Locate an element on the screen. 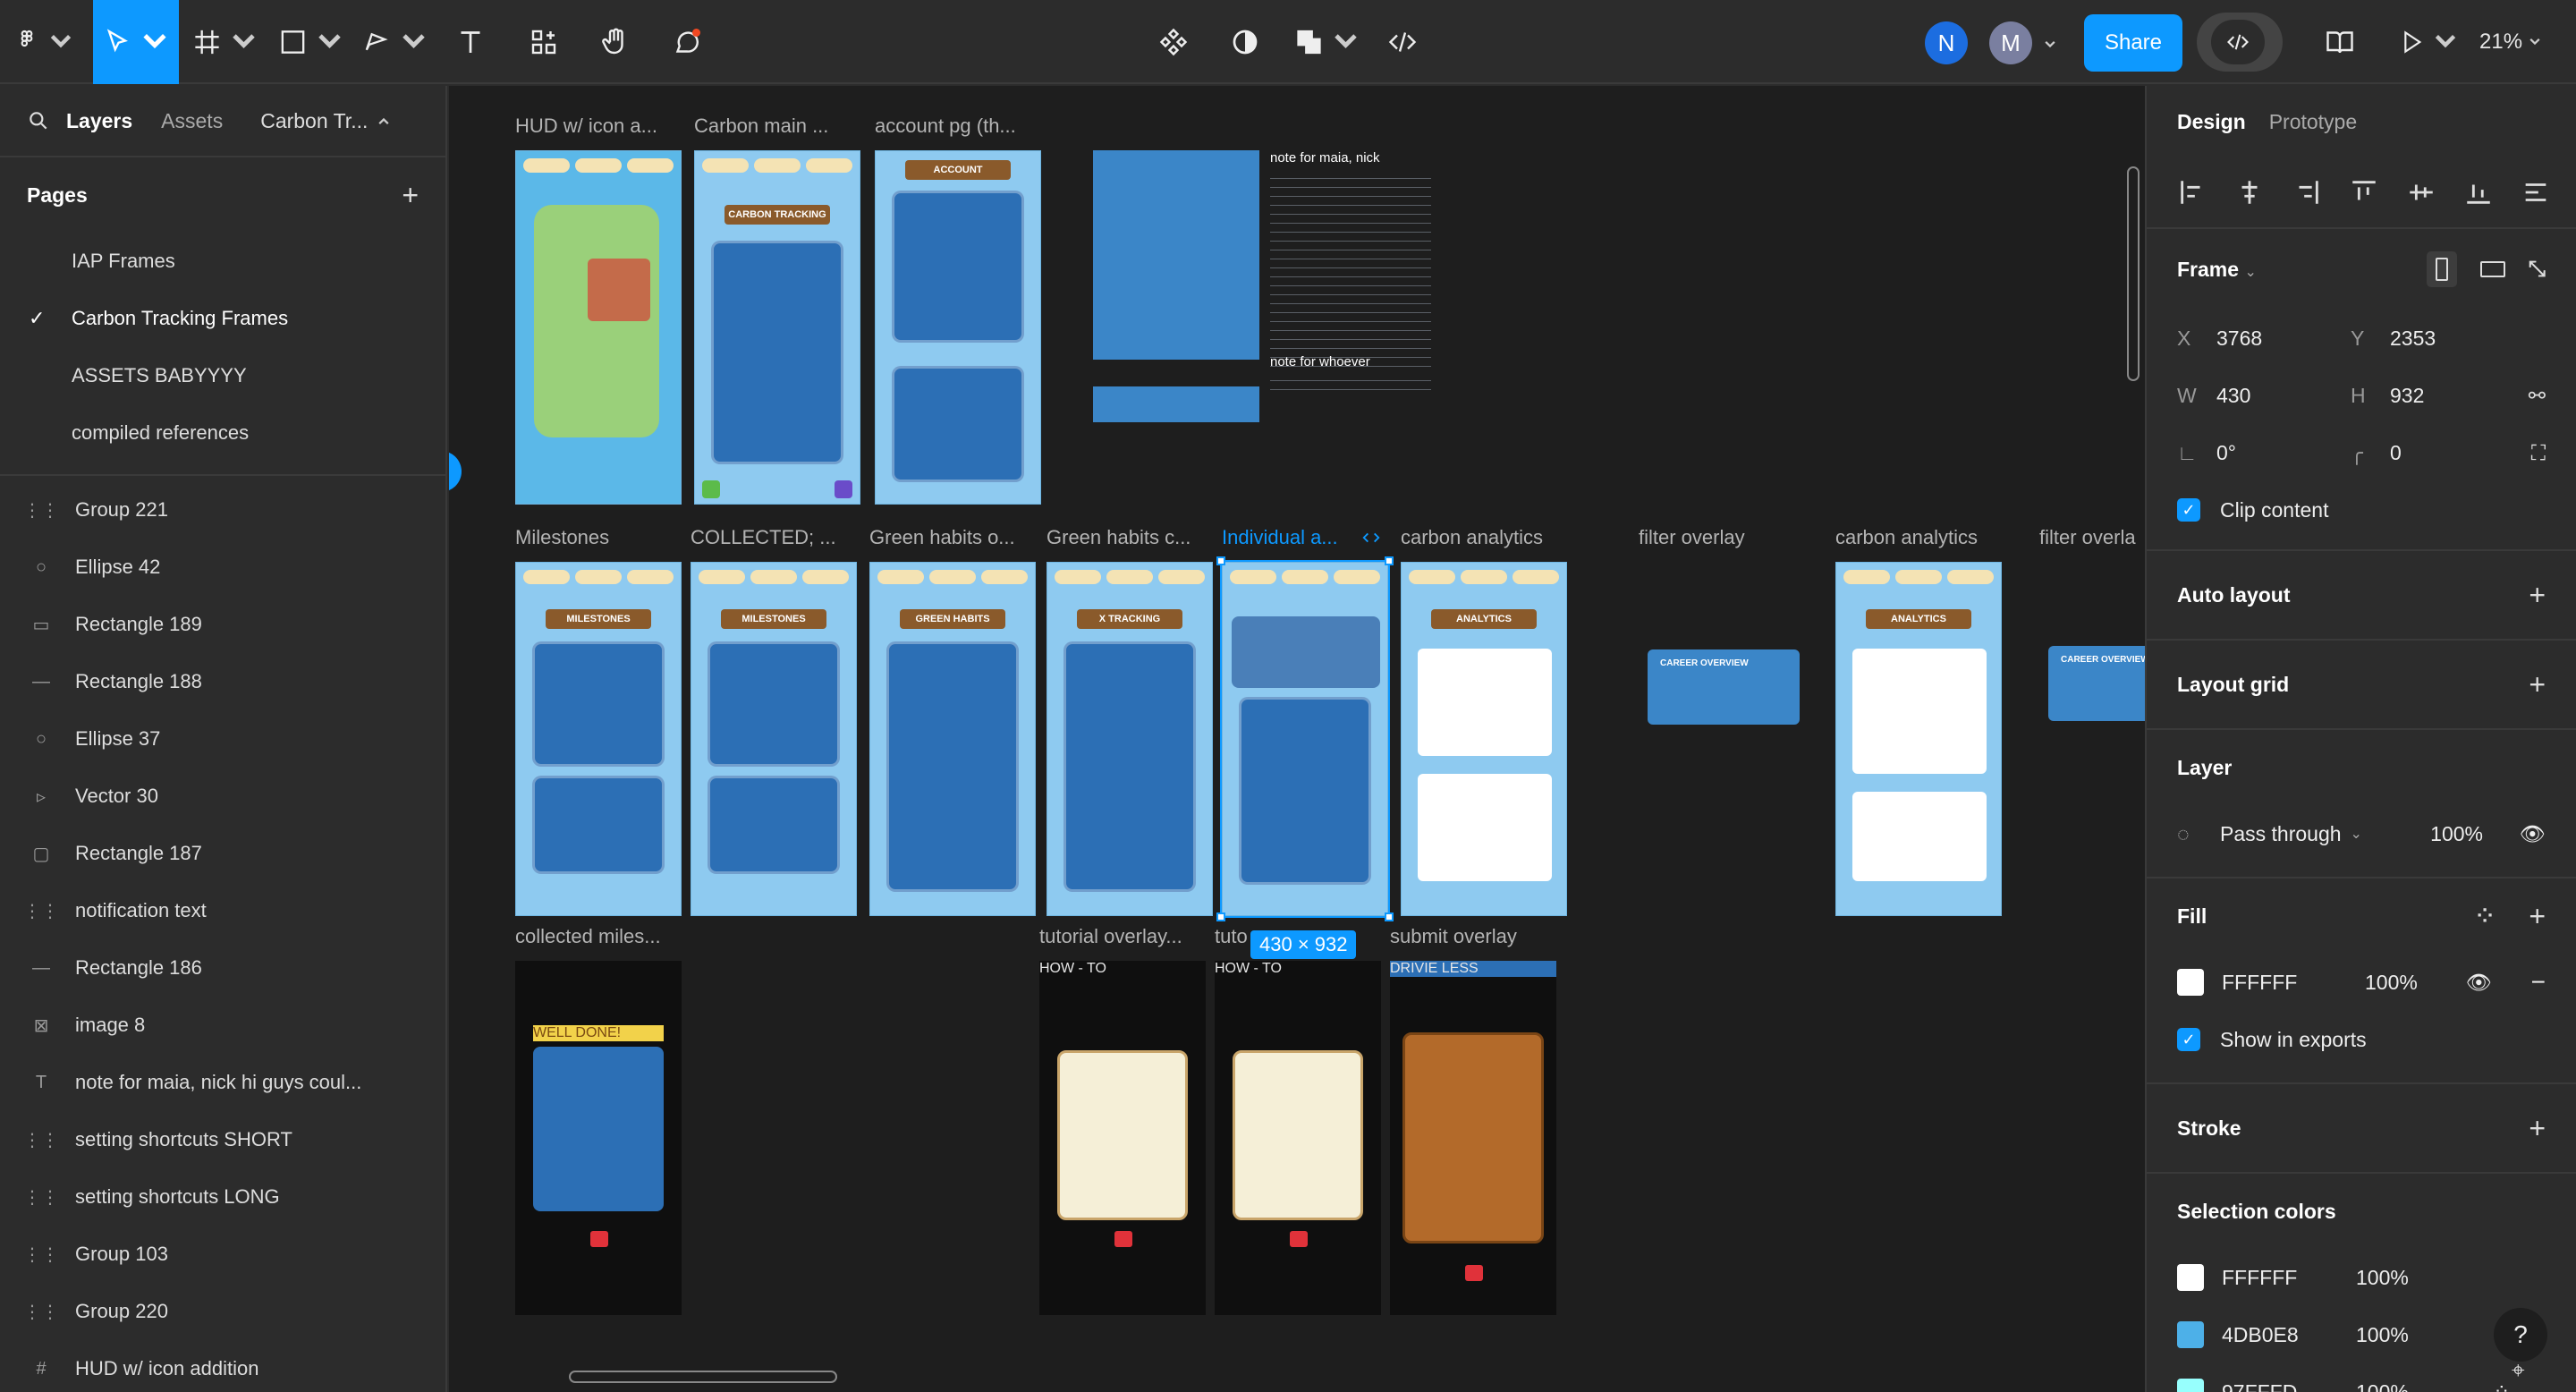  shape-tool-icon is located at coordinates (311, 42).